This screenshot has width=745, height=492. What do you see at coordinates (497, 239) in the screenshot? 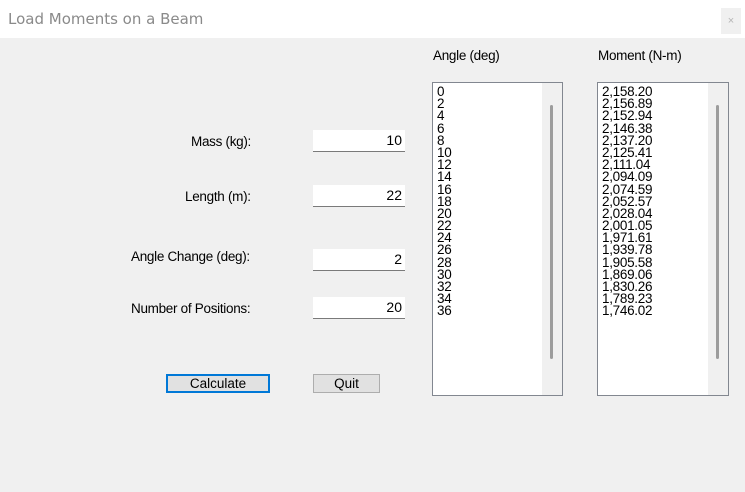
I see `angle-listbox: 0 2 4 6 8 10 12 14 16 18 20 22 24 26 28 30 32 34 36` at bounding box center [497, 239].